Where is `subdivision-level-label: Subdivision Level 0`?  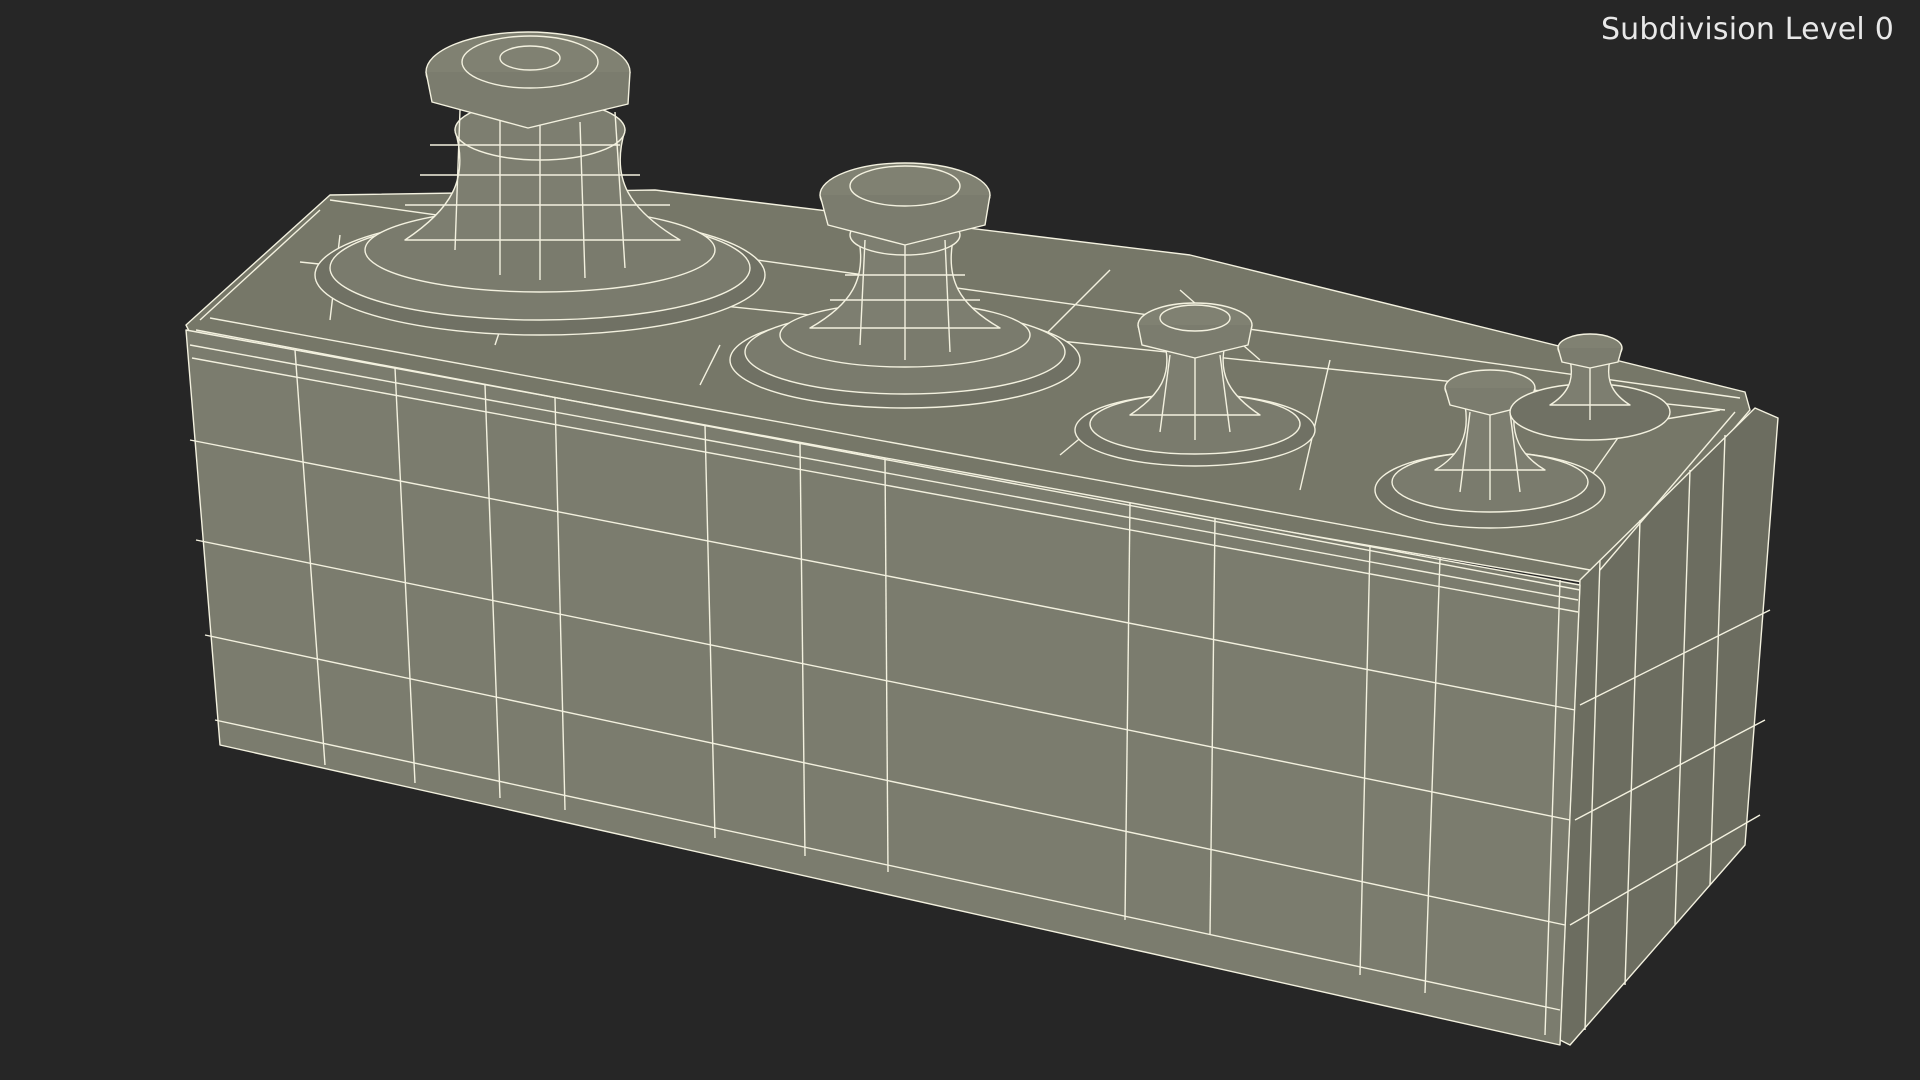
subdivision-level-label: Subdivision Level 0 is located at coordinates (1747, 29).